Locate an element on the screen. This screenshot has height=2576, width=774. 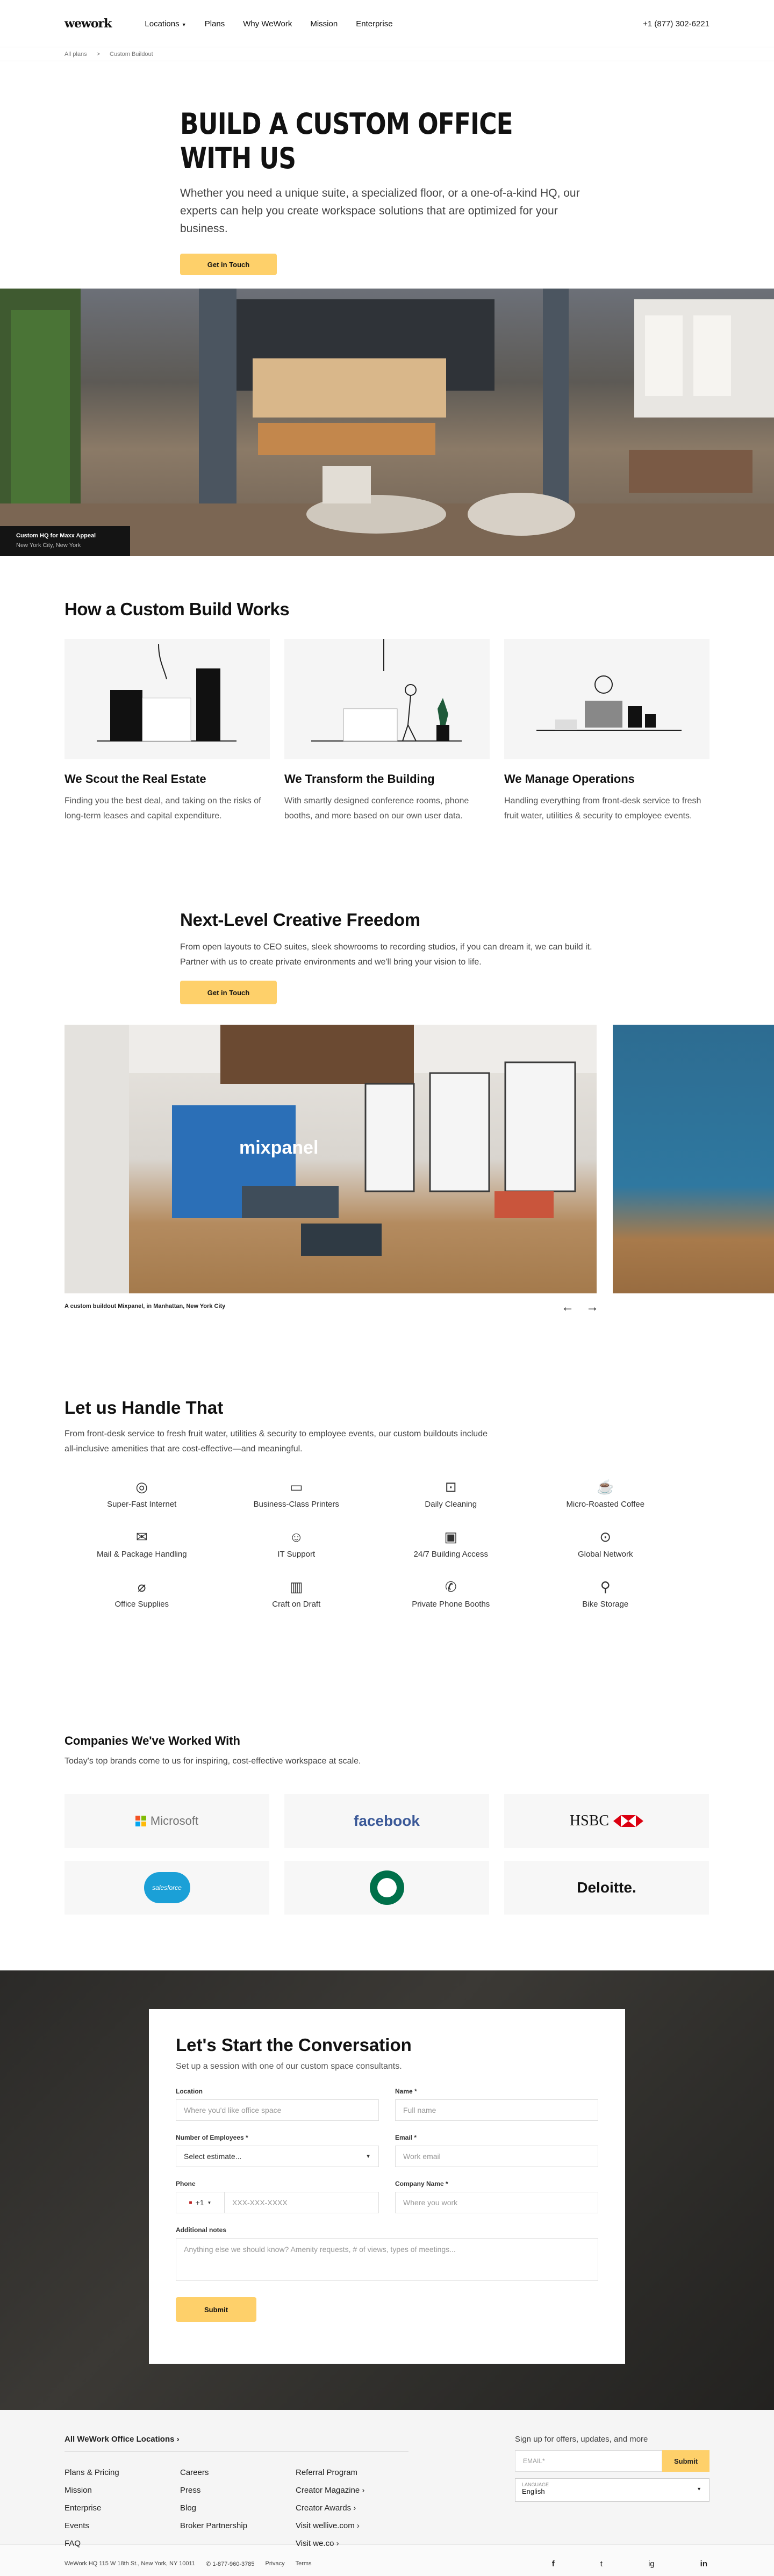
office-interior-illustration is located at coordinates (387, 422).